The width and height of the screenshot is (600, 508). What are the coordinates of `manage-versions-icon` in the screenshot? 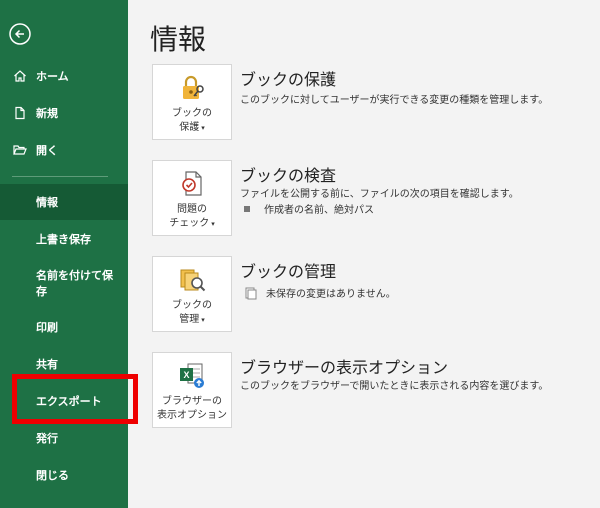 It's located at (192, 280).